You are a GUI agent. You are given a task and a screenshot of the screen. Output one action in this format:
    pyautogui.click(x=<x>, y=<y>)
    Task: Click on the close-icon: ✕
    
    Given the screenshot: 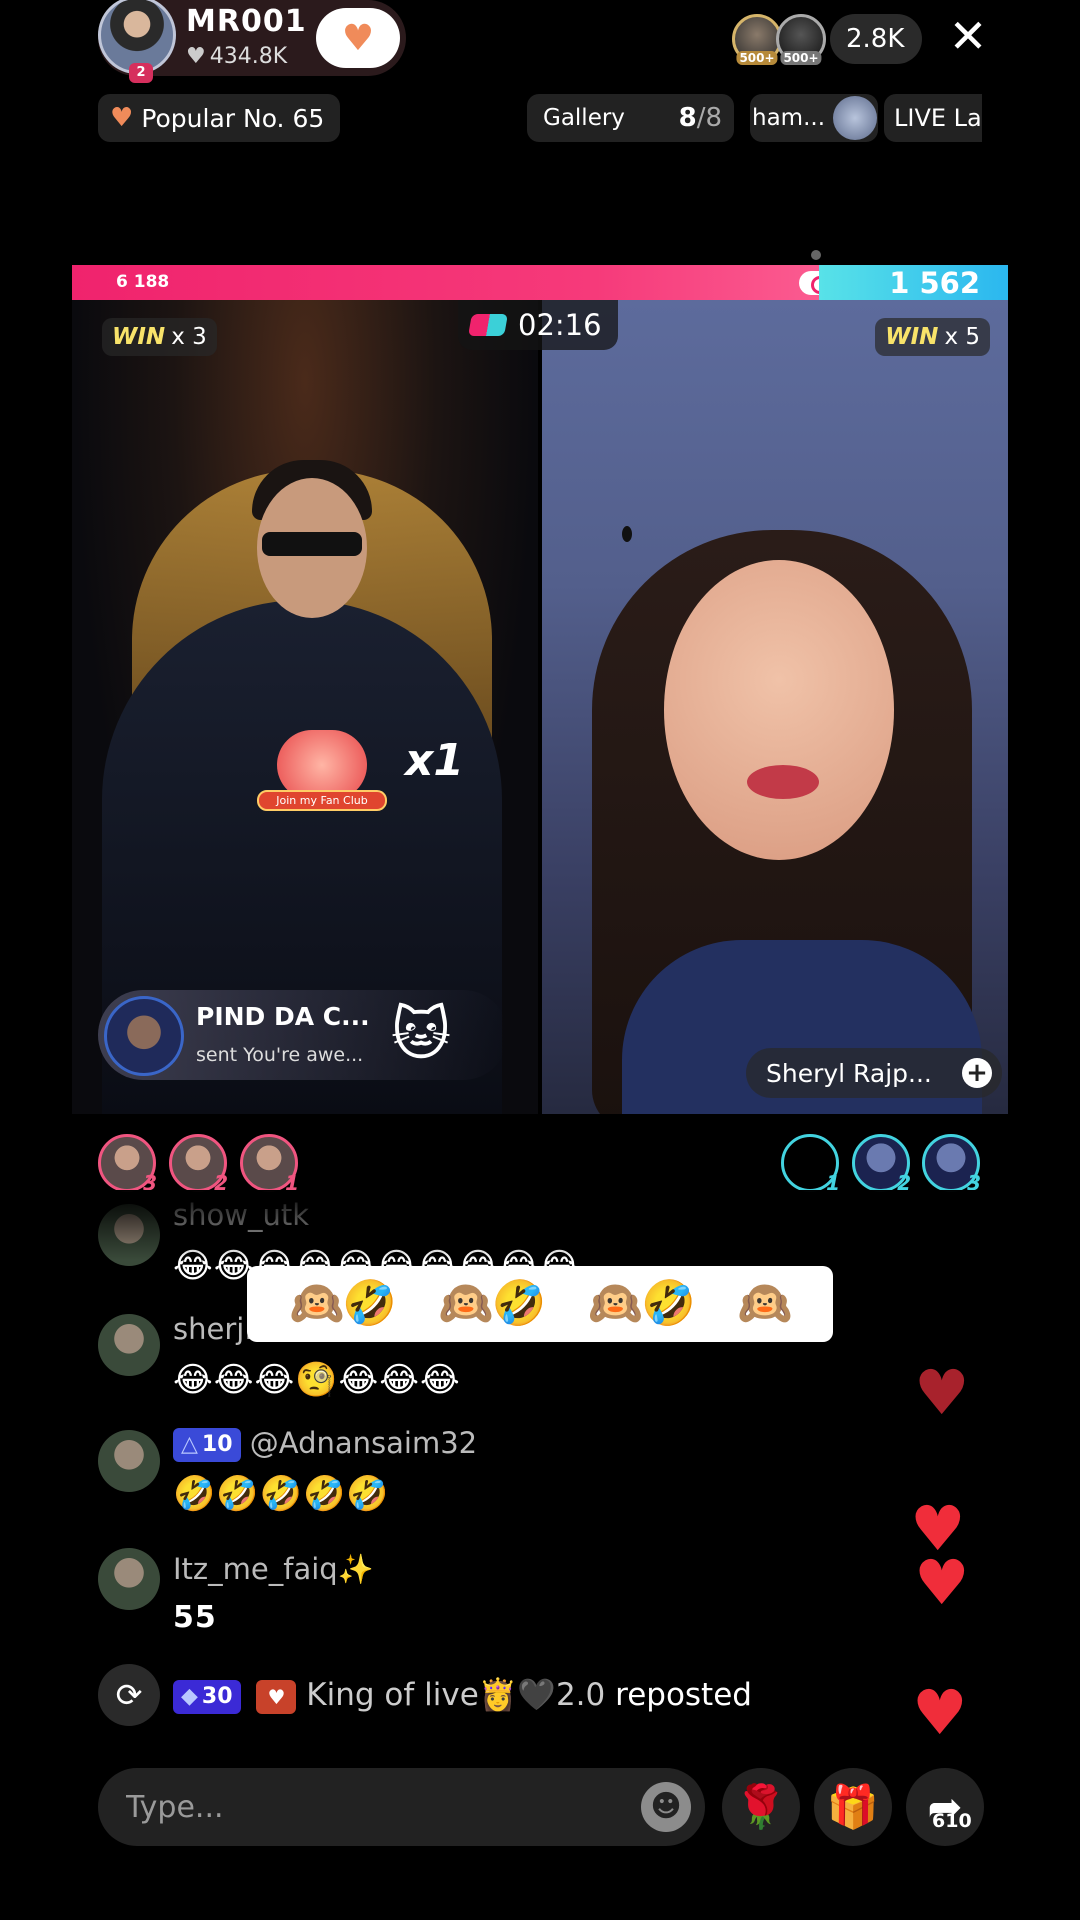 What is the action you would take?
    pyautogui.click(x=968, y=36)
    